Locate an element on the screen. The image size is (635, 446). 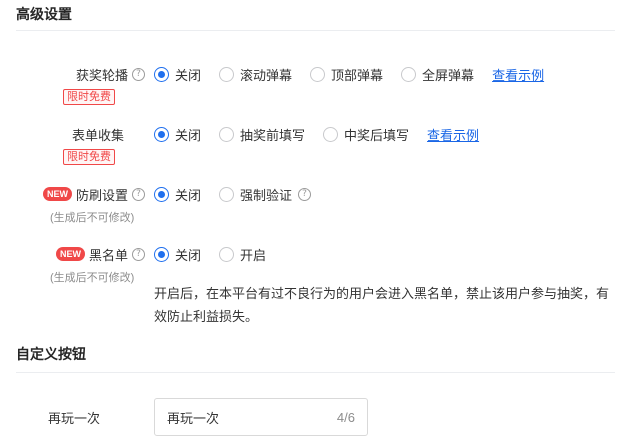
divider-custom-button is located at coordinates (315, 372).